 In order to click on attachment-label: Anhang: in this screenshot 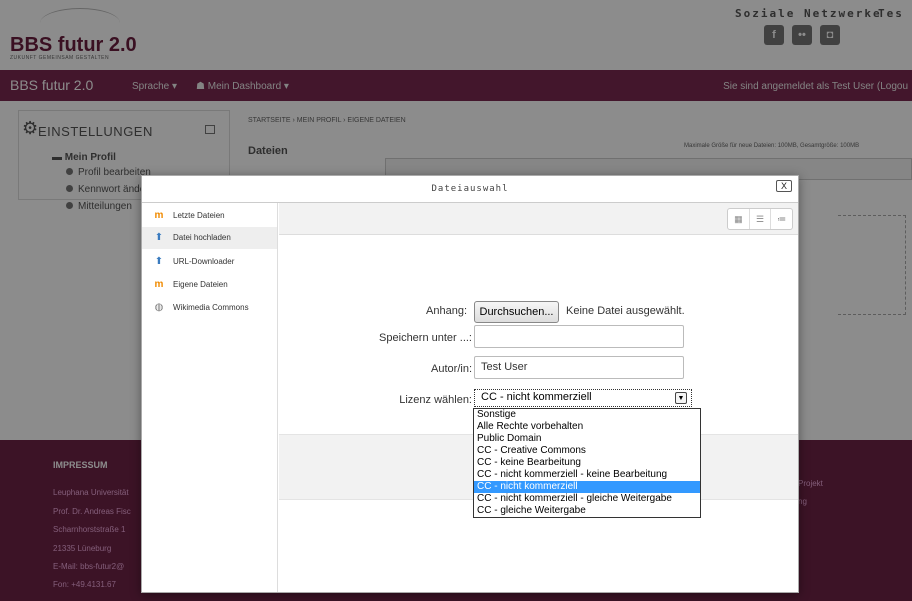, I will do `click(446, 311)`.